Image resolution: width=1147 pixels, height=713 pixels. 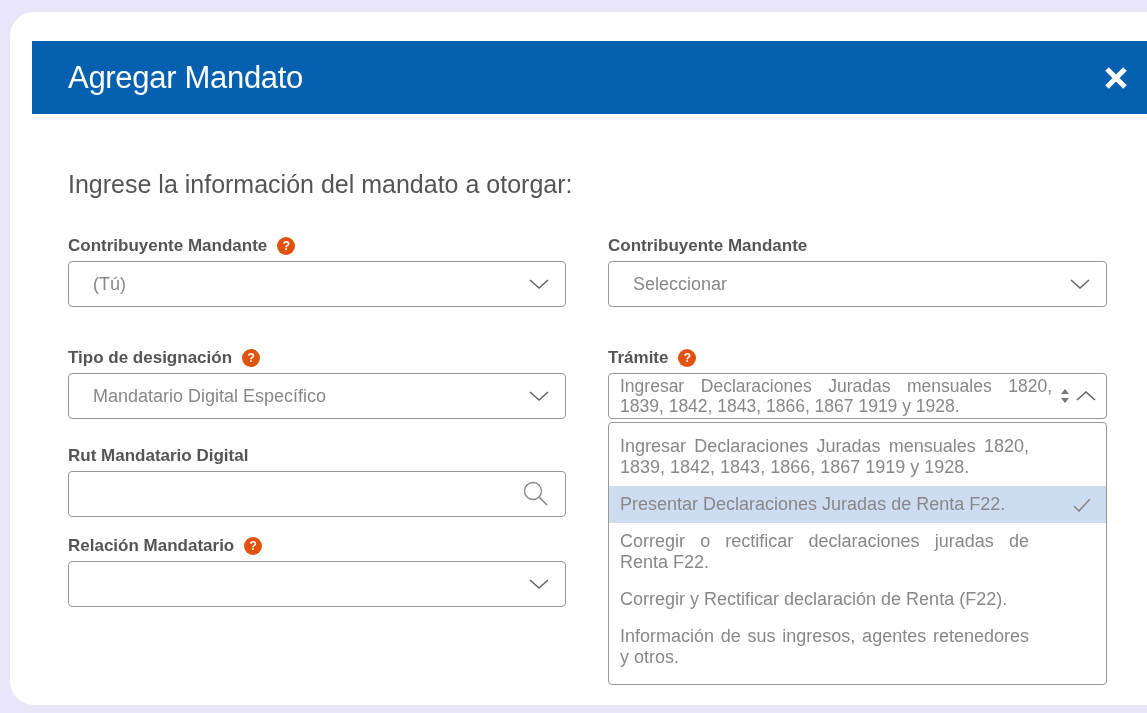 I want to click on dropdown-field: Seleccionar, so click(x=857, y=284).